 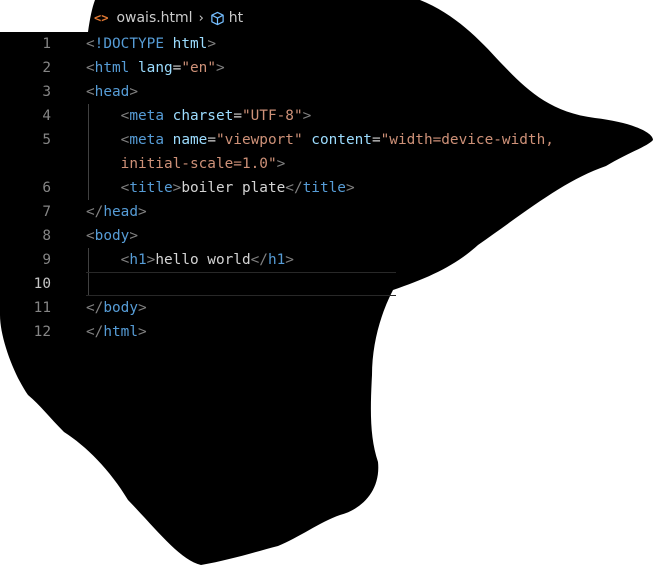 What do you see at coordinates (46, 68) in the screenshot?
I see `line-number: 2` at bounding box center [46, 68].